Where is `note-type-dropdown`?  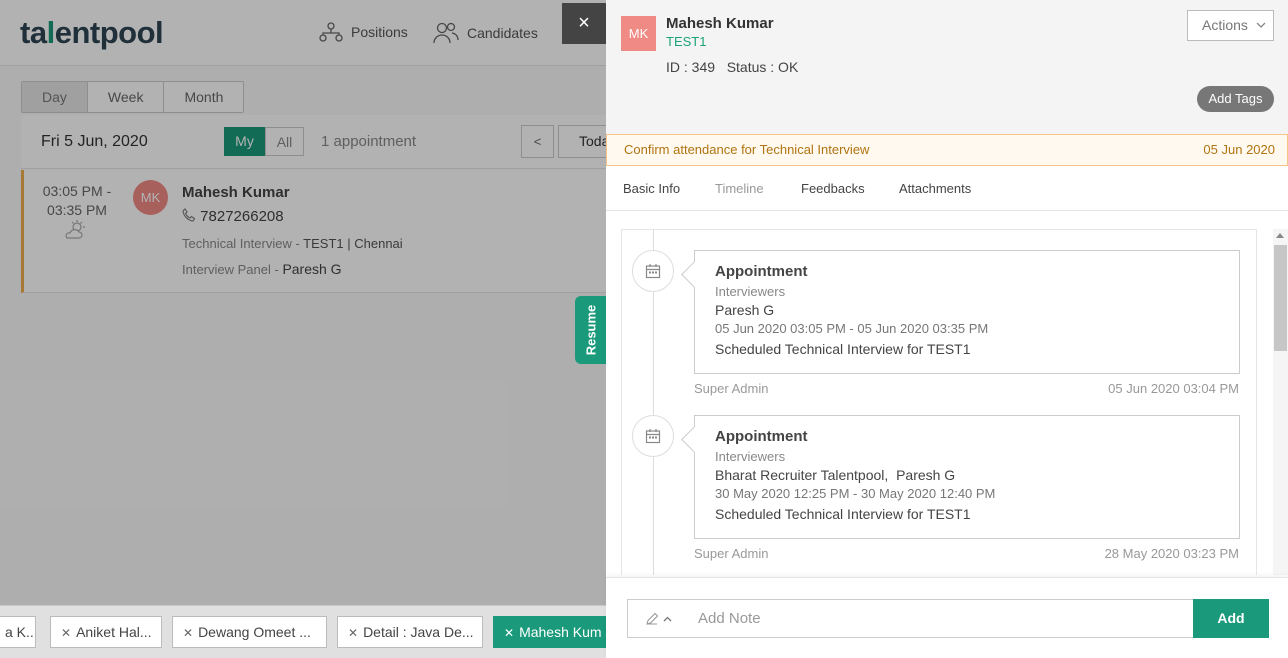
note-type-dropdown is located at coordinates (658, 618).